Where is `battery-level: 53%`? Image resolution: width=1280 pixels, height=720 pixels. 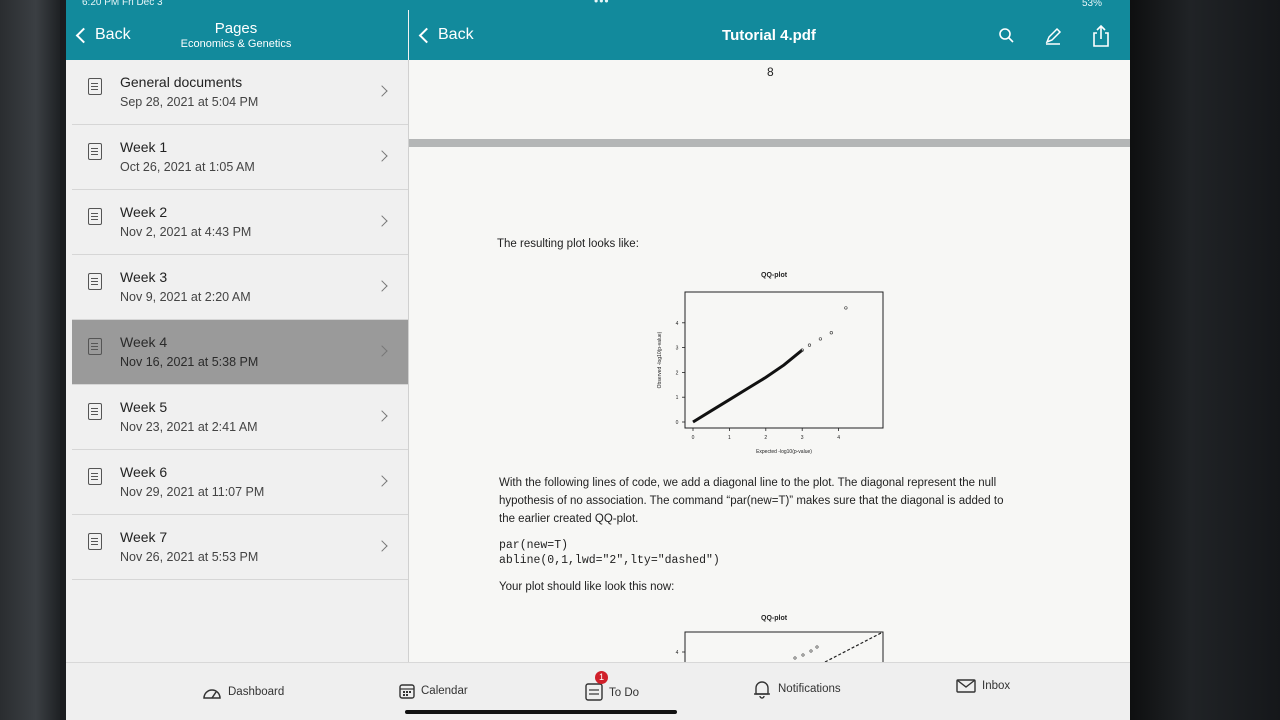
battery-level: 53% is located at coordinates (1091, 4).